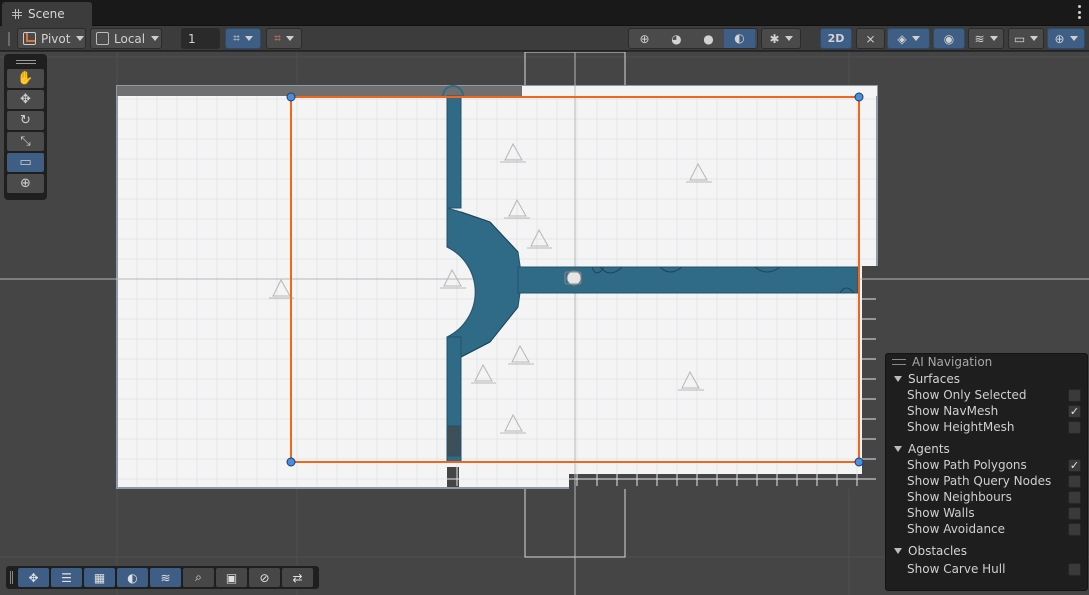 This screenshot has width=1089, height=595. Describe the element at coordinates (25, 62) in the screenshot. I see `tools-drag-handle` at that location.